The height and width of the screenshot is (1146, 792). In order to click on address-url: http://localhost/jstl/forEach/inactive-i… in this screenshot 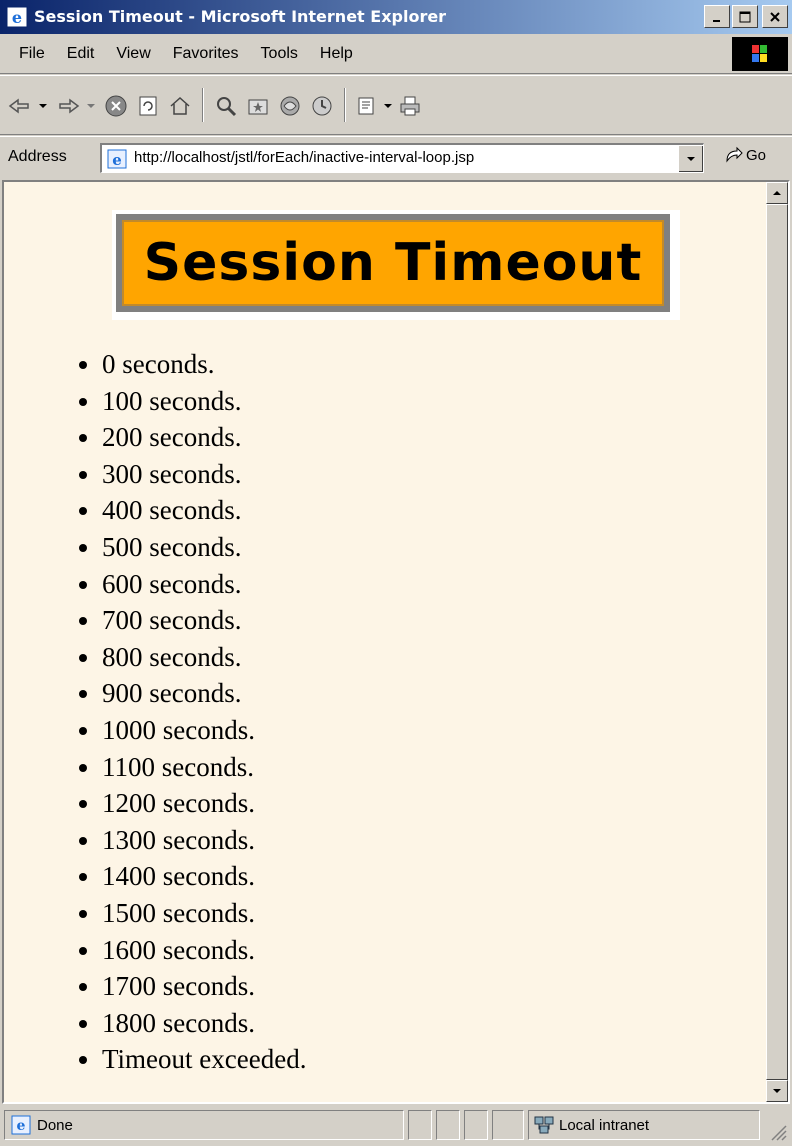, I will do `click(304, 157)`.